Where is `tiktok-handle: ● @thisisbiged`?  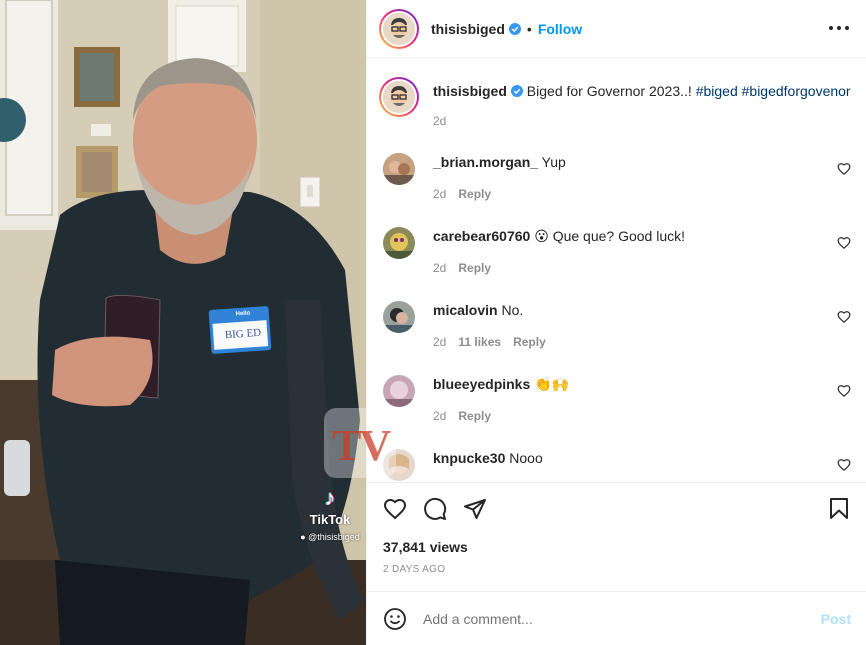
tiktok-handle: ● @thisisbiged is located at coordinates (330, 537).